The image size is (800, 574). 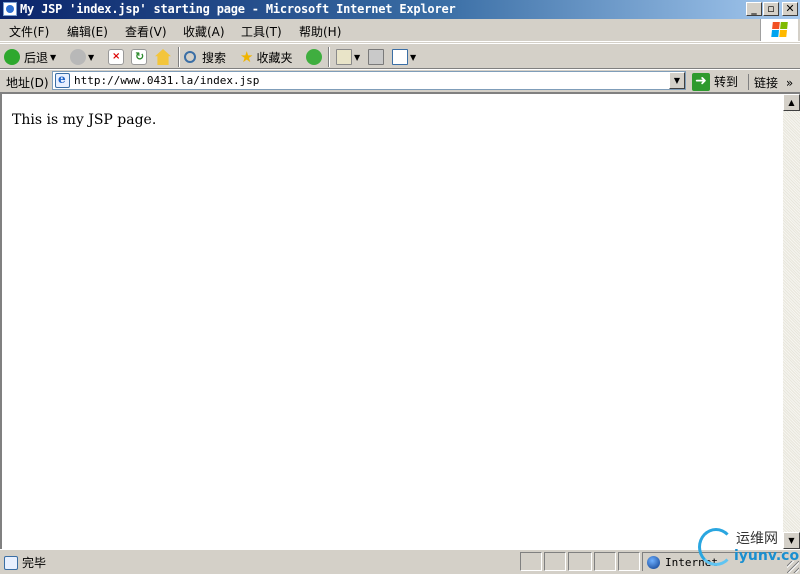 I want to click on status-bar: 完毕 Internet, so click(x=400, y=561).